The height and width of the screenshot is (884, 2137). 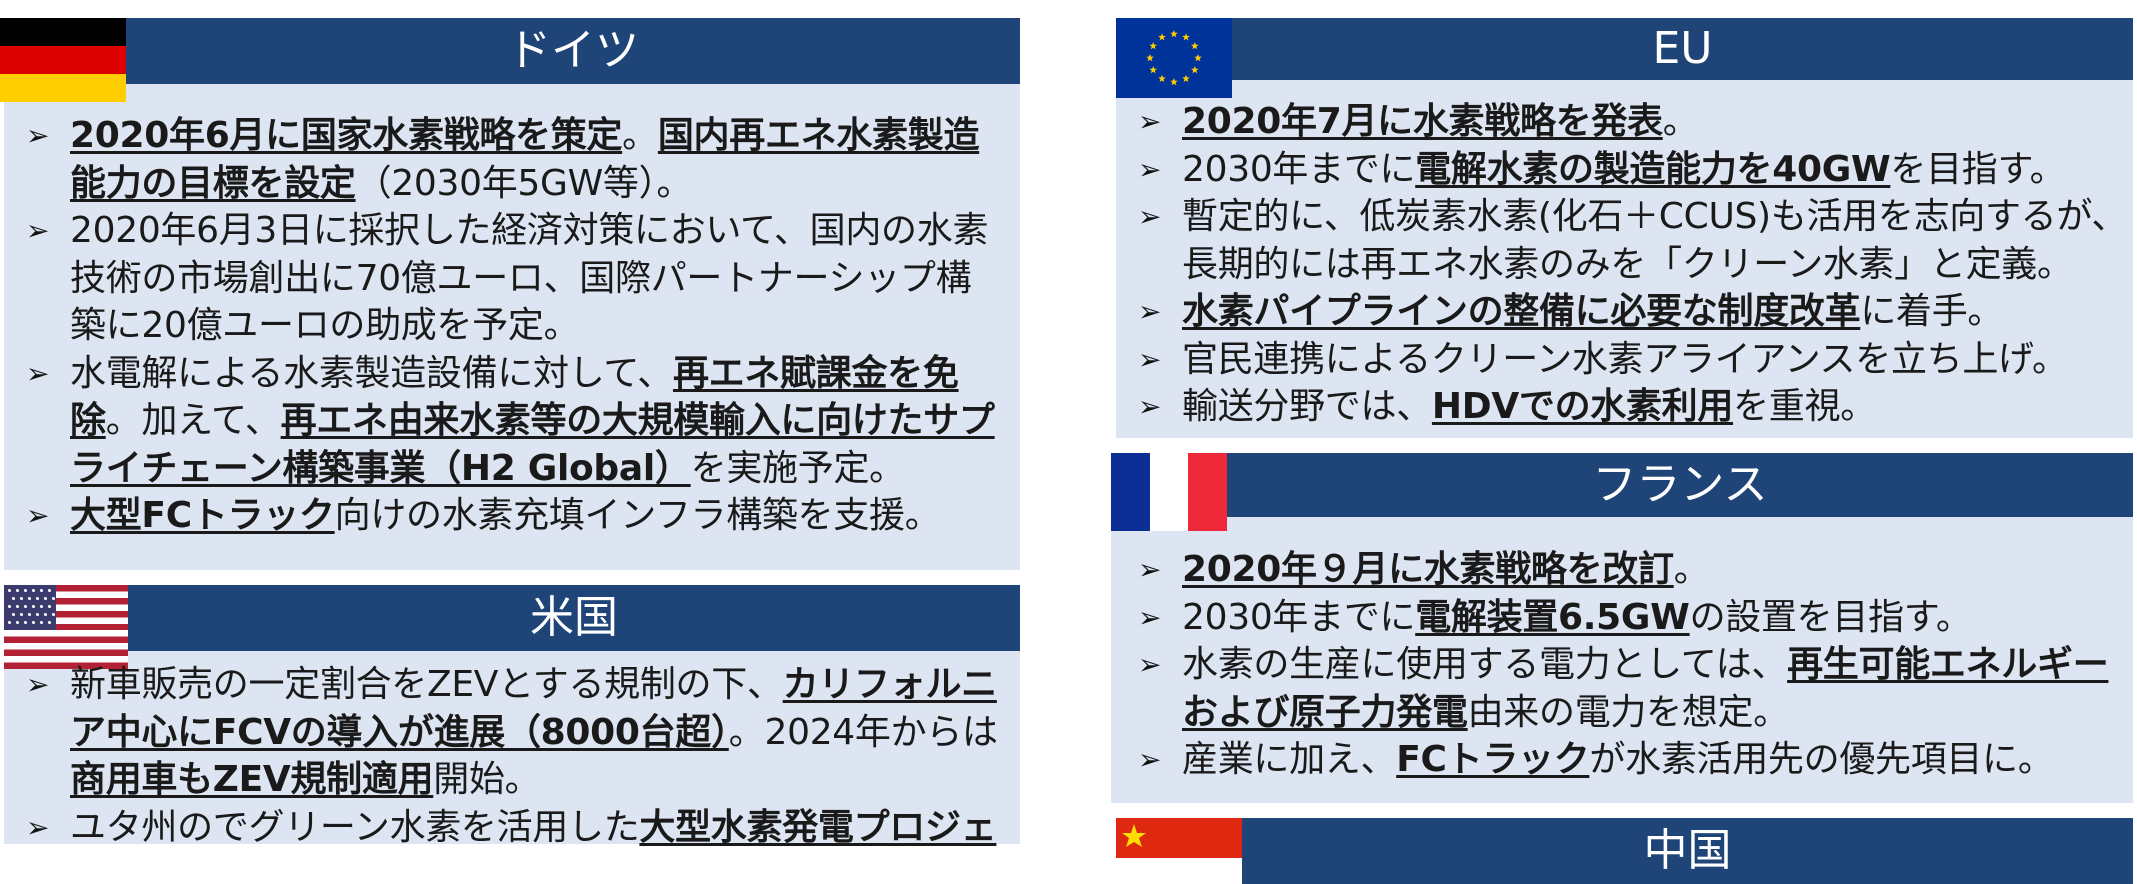 I want to click on bullet-item: ➢ 2020年９月に水素戦略を改訂。, so click(x=1624, y=570).